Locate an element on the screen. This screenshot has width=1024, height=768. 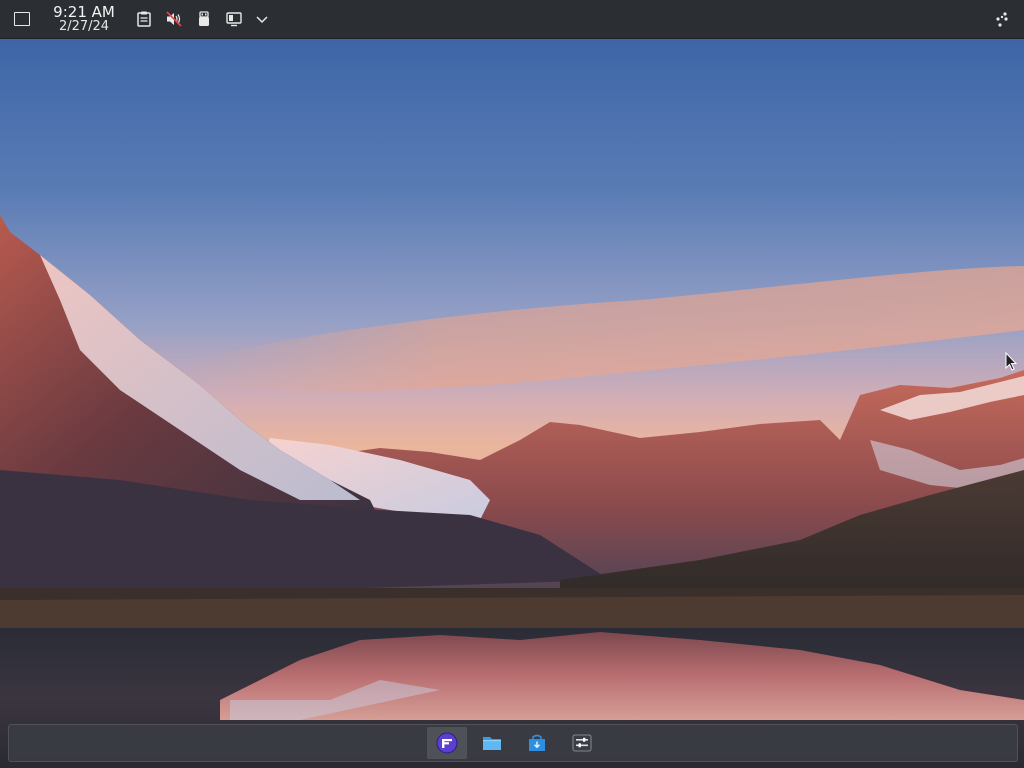
show-desktop-icon is located at coordinates (22, 19).